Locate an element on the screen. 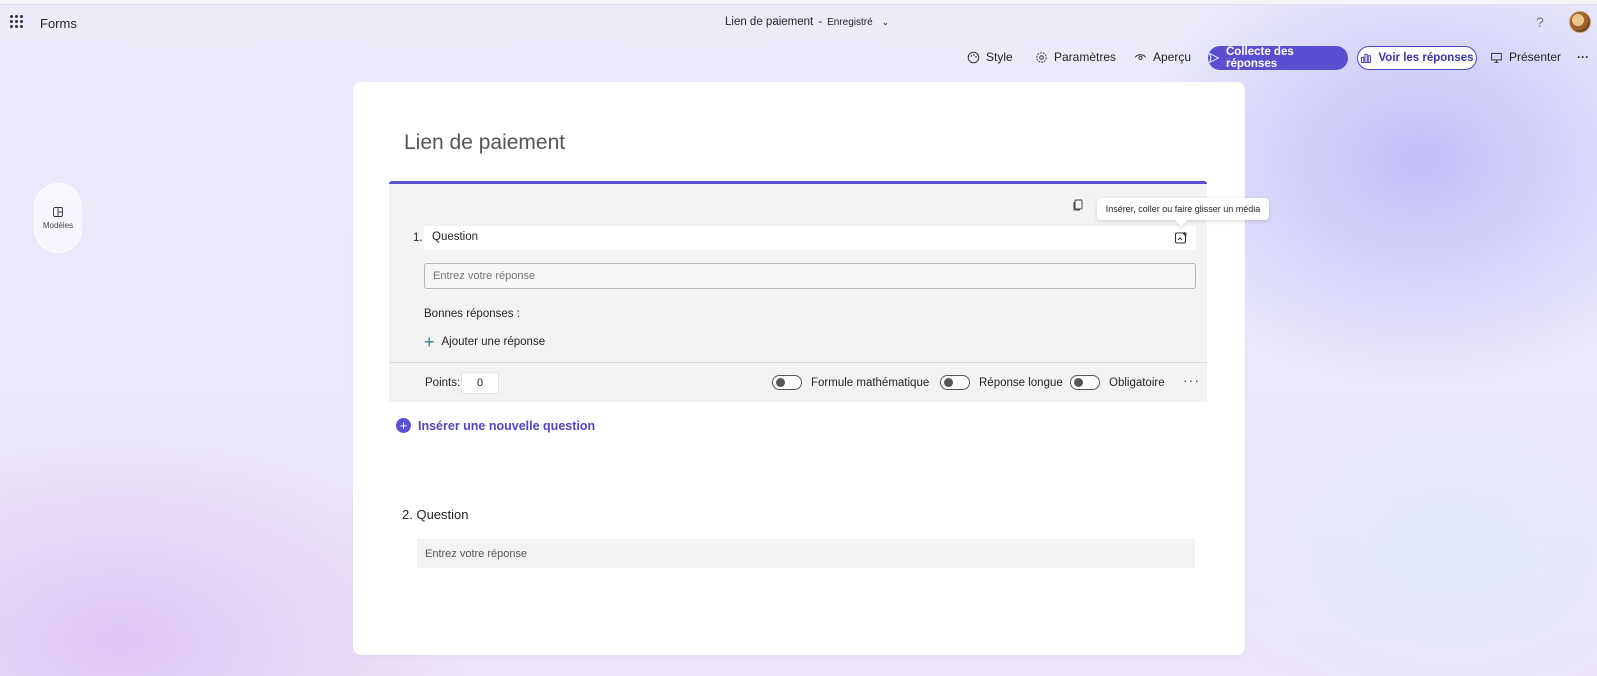 The height and width of the screenshot is (676, 1597). app-header: Forms Lien de paiement - Enregistré ⌄ ? is located at coordinates (798, 23).